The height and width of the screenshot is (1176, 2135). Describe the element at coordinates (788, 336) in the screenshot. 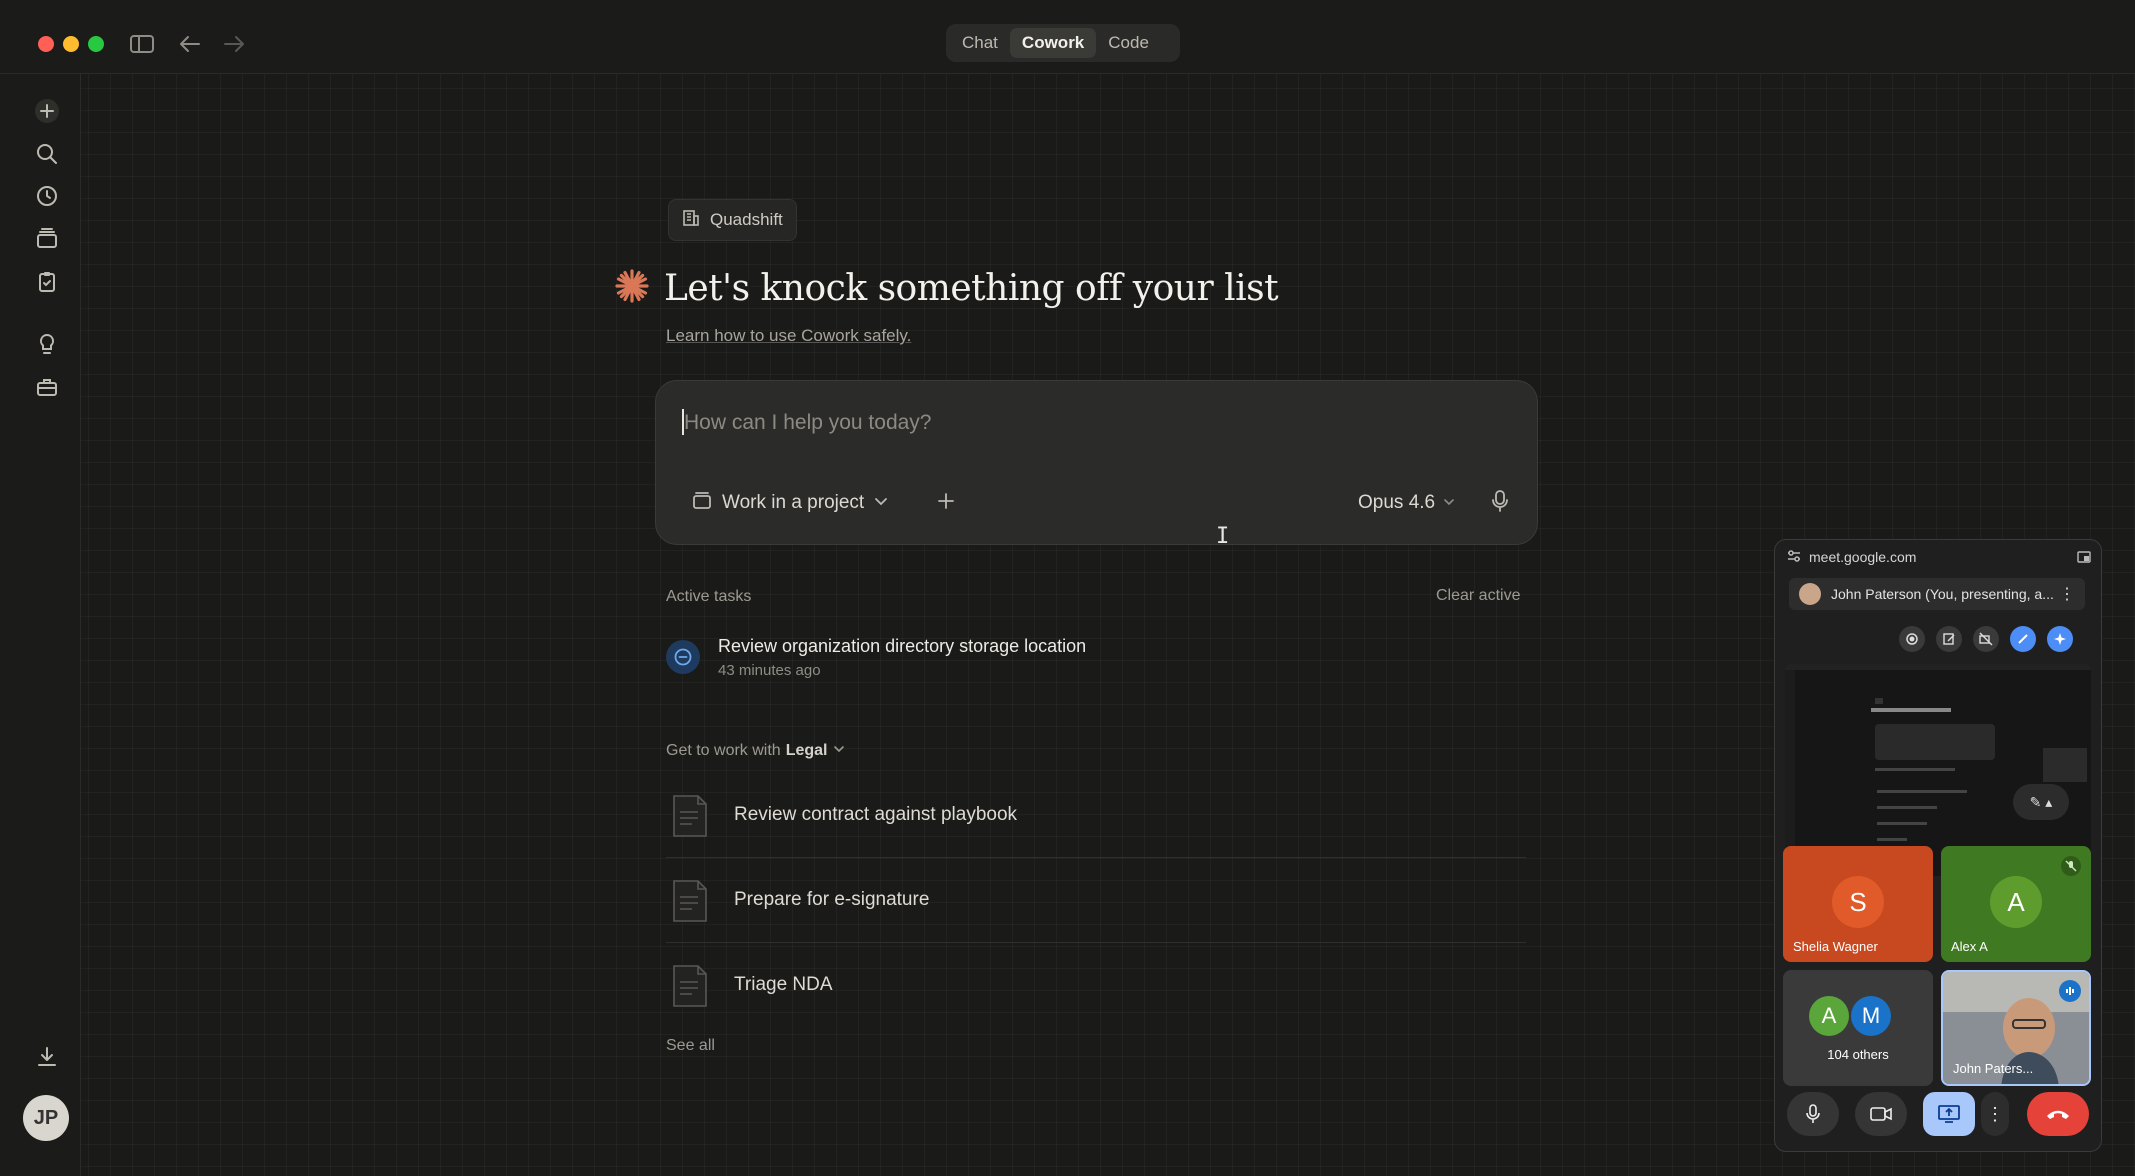

I see `learn-cowork-link: Learn how to use Cowork safely.` at that location.